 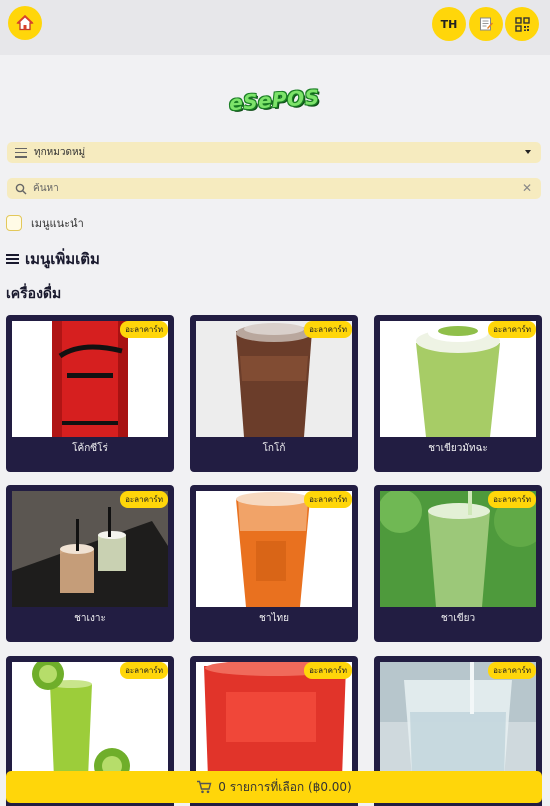 I want to click on language-label: TH, so click(x=449, y=24).